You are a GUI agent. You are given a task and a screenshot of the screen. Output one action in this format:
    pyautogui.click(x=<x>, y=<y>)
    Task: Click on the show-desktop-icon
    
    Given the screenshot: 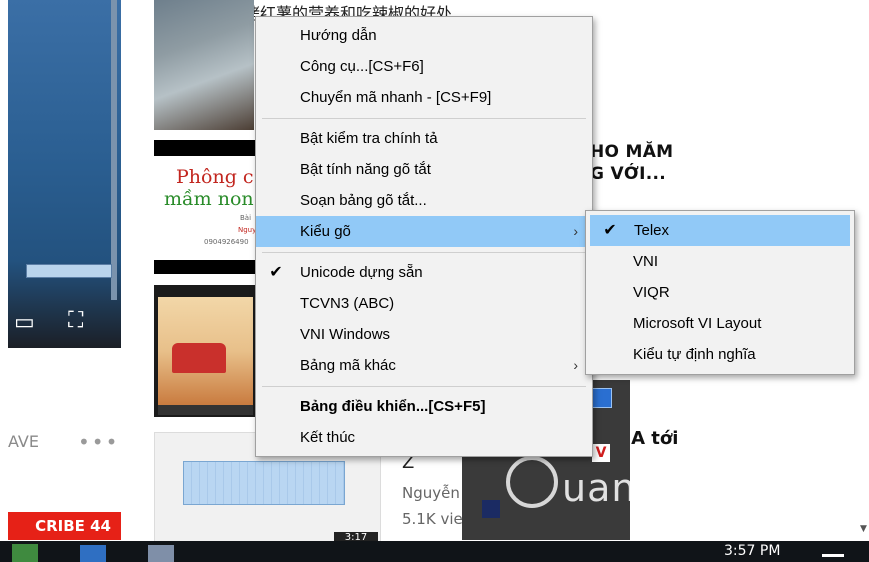 What is the action you would take?
    pyautogui.click(x=833, y=555)
    